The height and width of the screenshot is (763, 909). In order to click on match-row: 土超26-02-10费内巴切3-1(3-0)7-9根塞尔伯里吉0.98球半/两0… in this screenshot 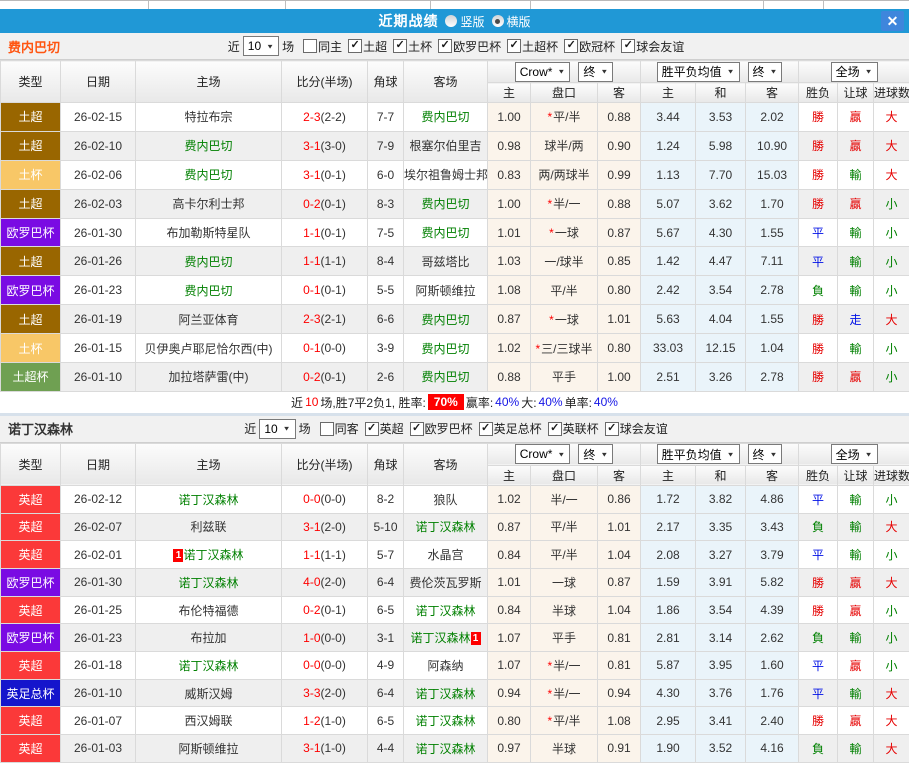, I will do `click(455, 145)`.